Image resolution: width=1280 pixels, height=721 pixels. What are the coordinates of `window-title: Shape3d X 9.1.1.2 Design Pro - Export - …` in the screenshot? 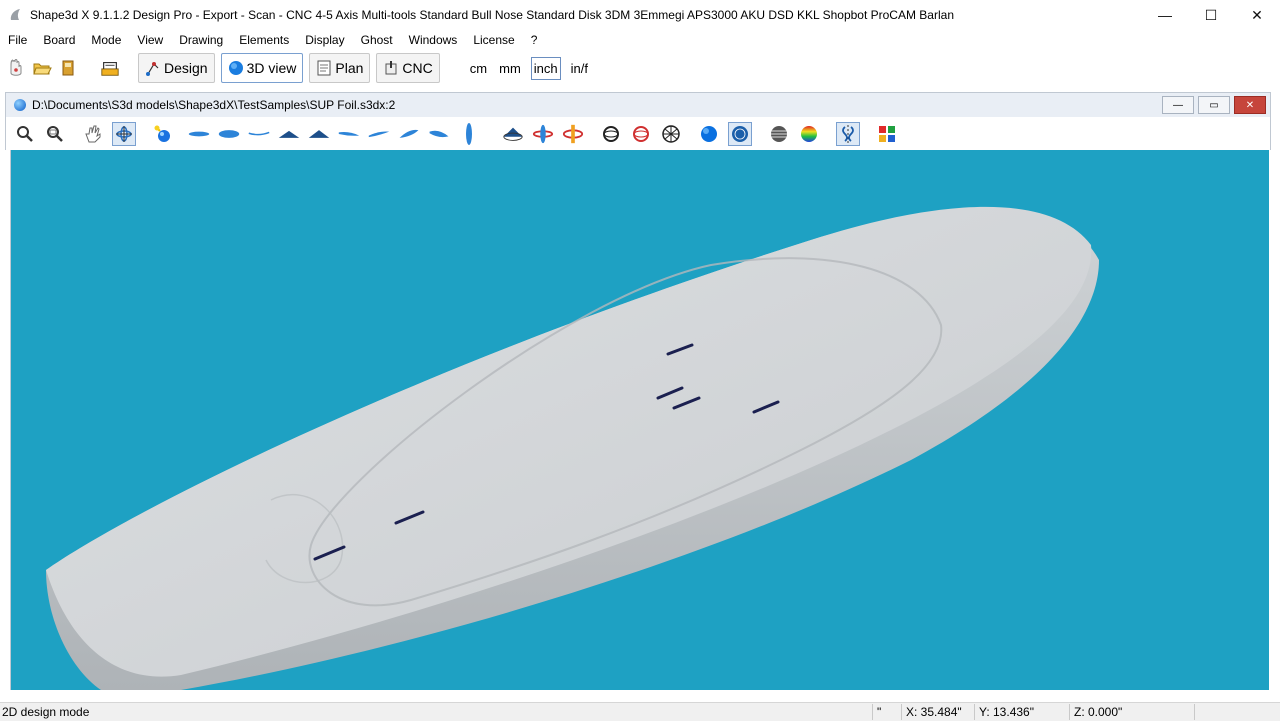 It's located at (492, 15).